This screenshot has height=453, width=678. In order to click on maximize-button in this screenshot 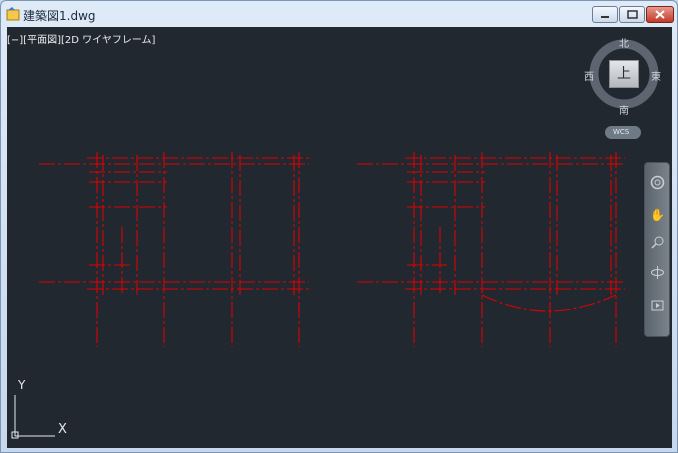, I will do `click(632, 14)`.